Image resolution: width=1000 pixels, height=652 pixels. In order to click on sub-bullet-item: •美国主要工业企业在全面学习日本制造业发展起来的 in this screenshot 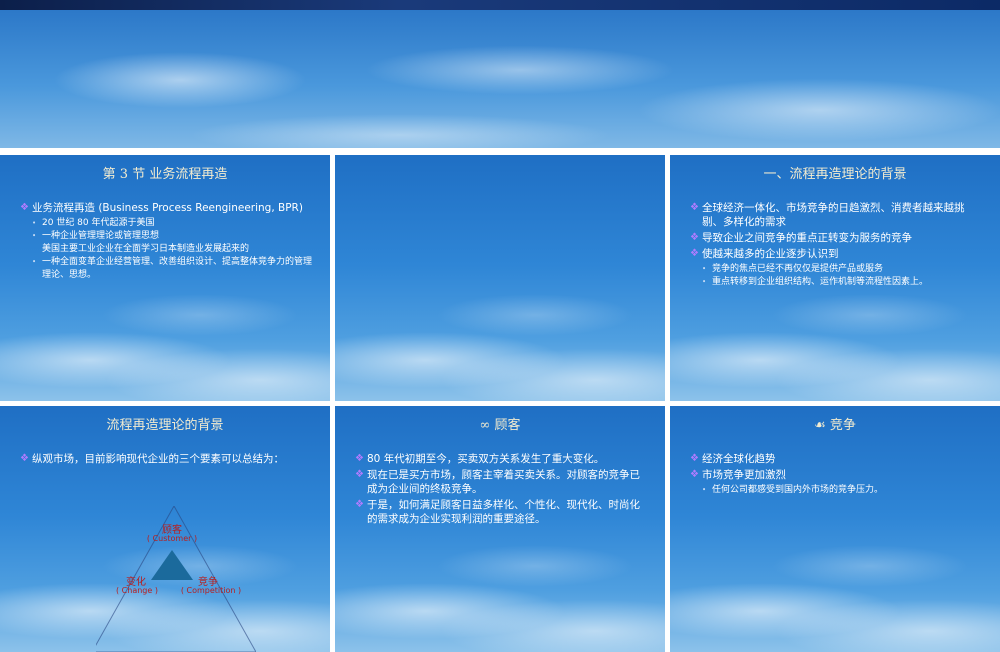, I will do `click(166, 249)`.